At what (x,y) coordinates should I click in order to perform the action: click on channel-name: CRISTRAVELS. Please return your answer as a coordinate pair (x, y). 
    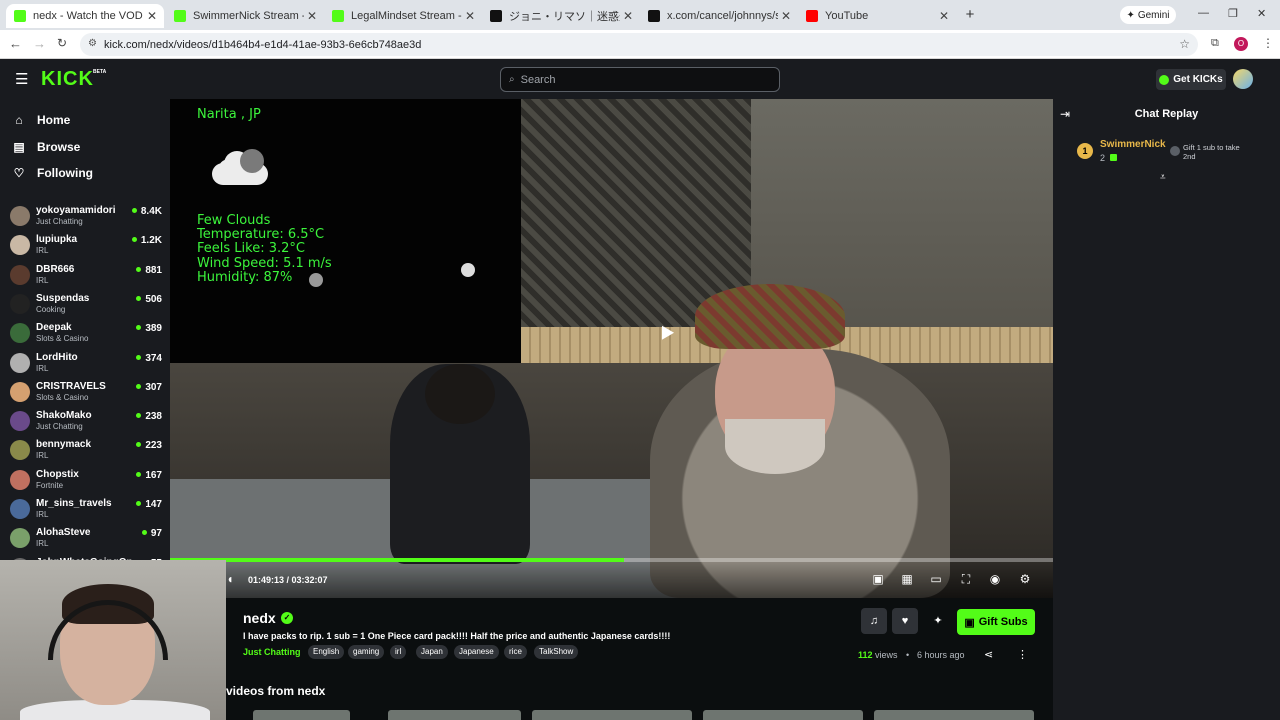
    Looking at the image, I should click on (71, 386).